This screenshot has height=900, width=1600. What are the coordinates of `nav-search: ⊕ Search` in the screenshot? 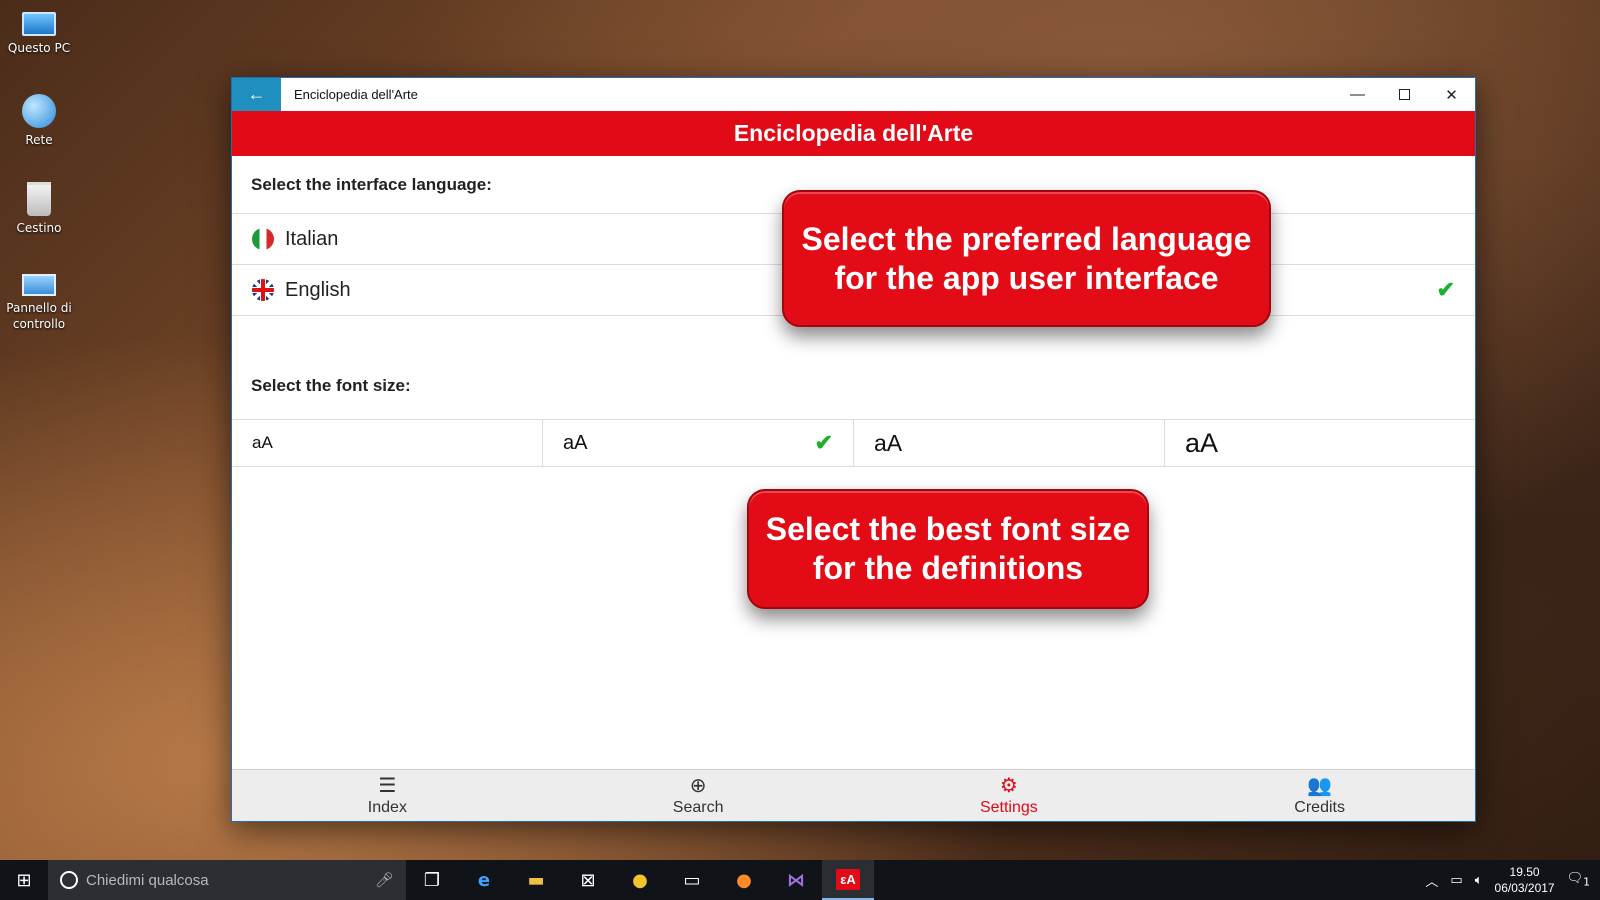 It's located at (698, 795).